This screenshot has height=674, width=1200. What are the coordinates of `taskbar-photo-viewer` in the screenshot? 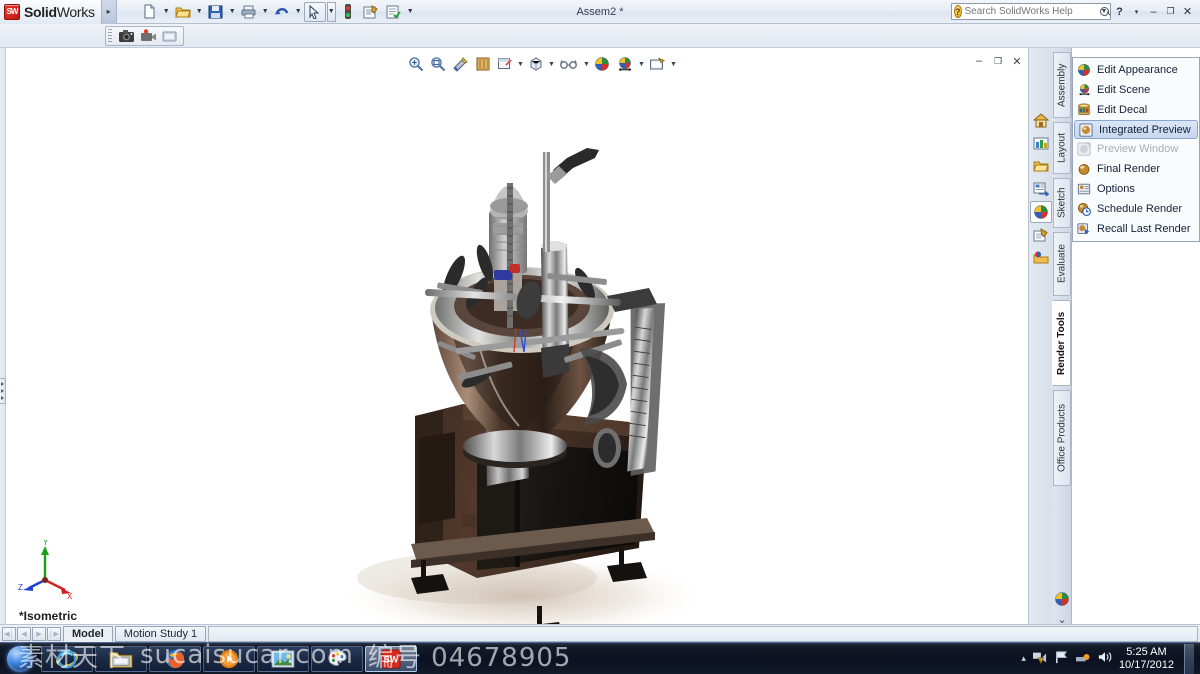 It's located at (283, 658).